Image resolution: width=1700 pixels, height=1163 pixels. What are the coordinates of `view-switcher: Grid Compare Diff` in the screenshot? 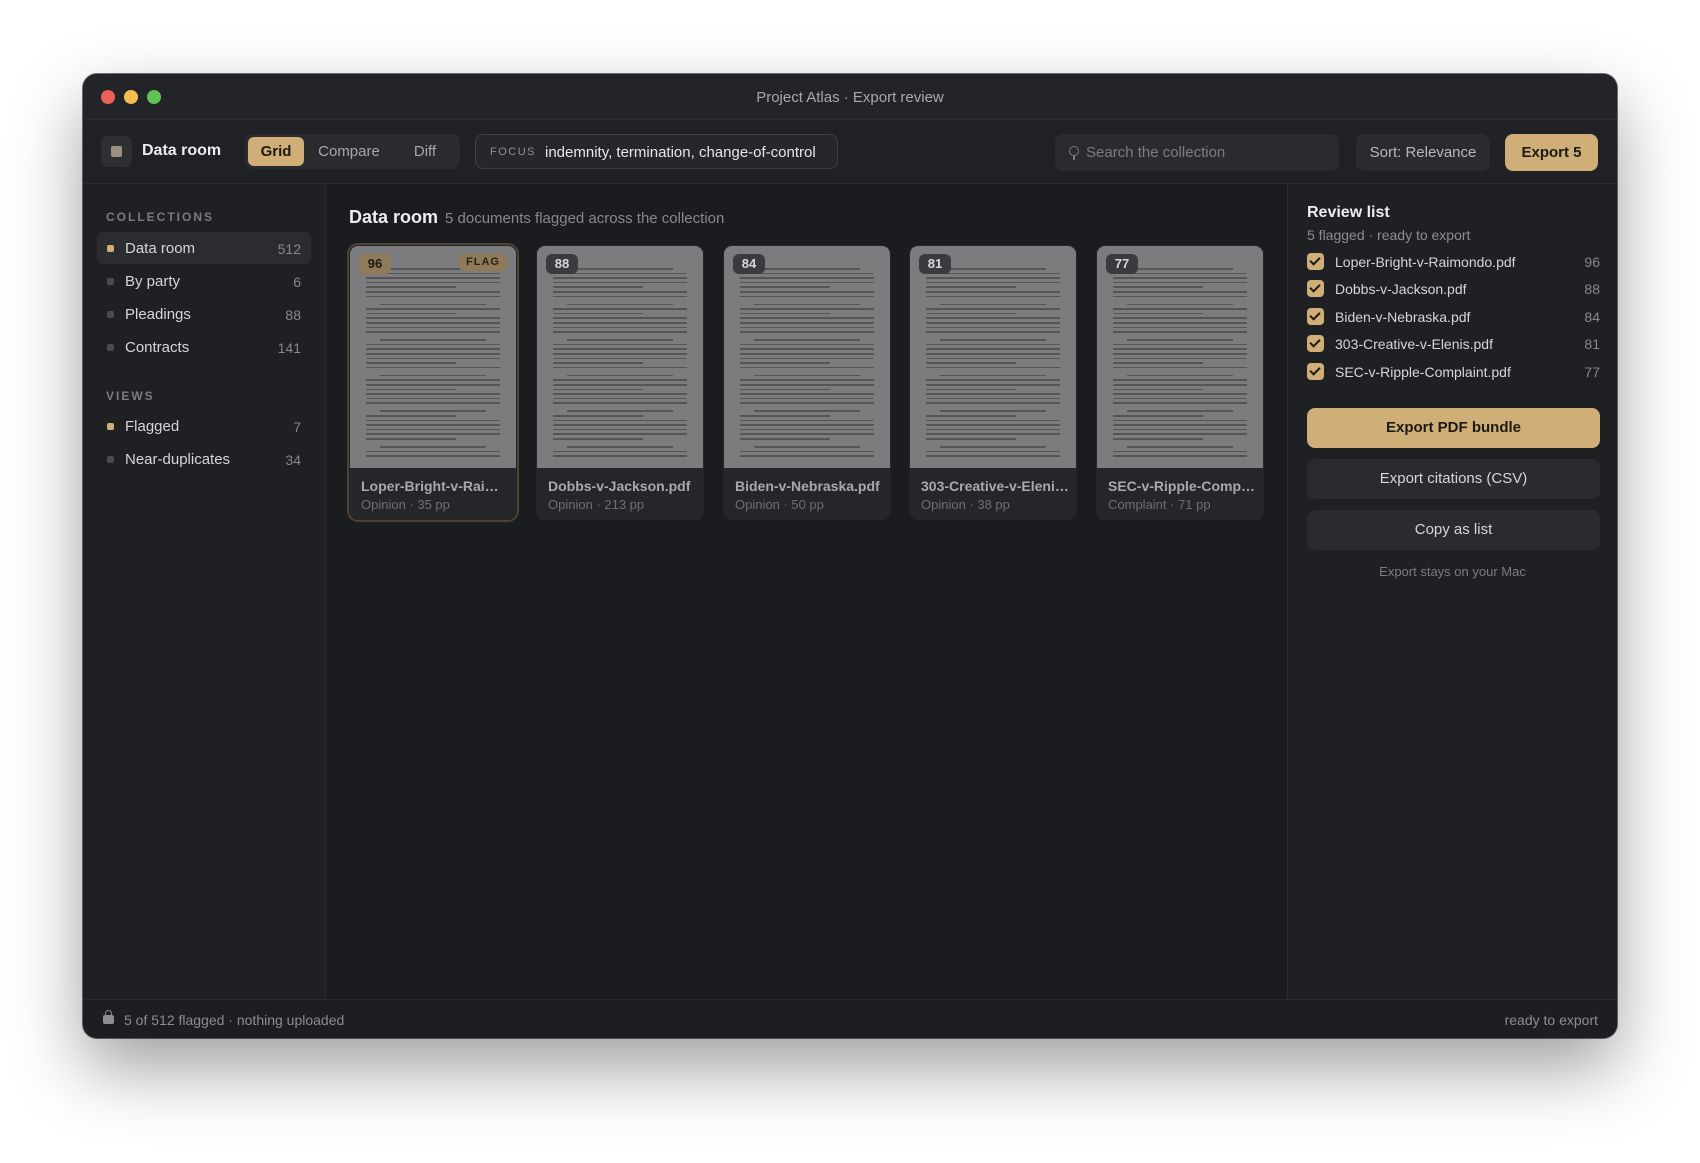 It's located at (352, 151).